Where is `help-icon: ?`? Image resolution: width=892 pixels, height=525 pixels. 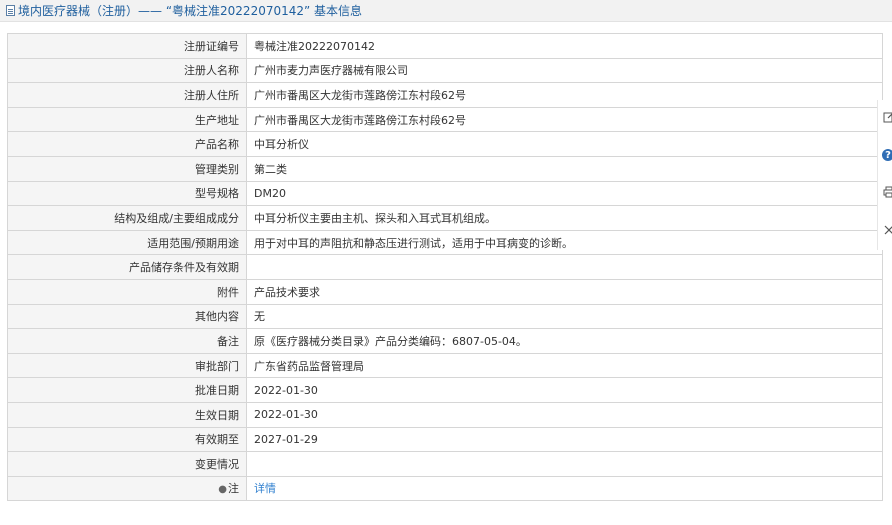 help-icon: ? is located at coordinates (887, 155).